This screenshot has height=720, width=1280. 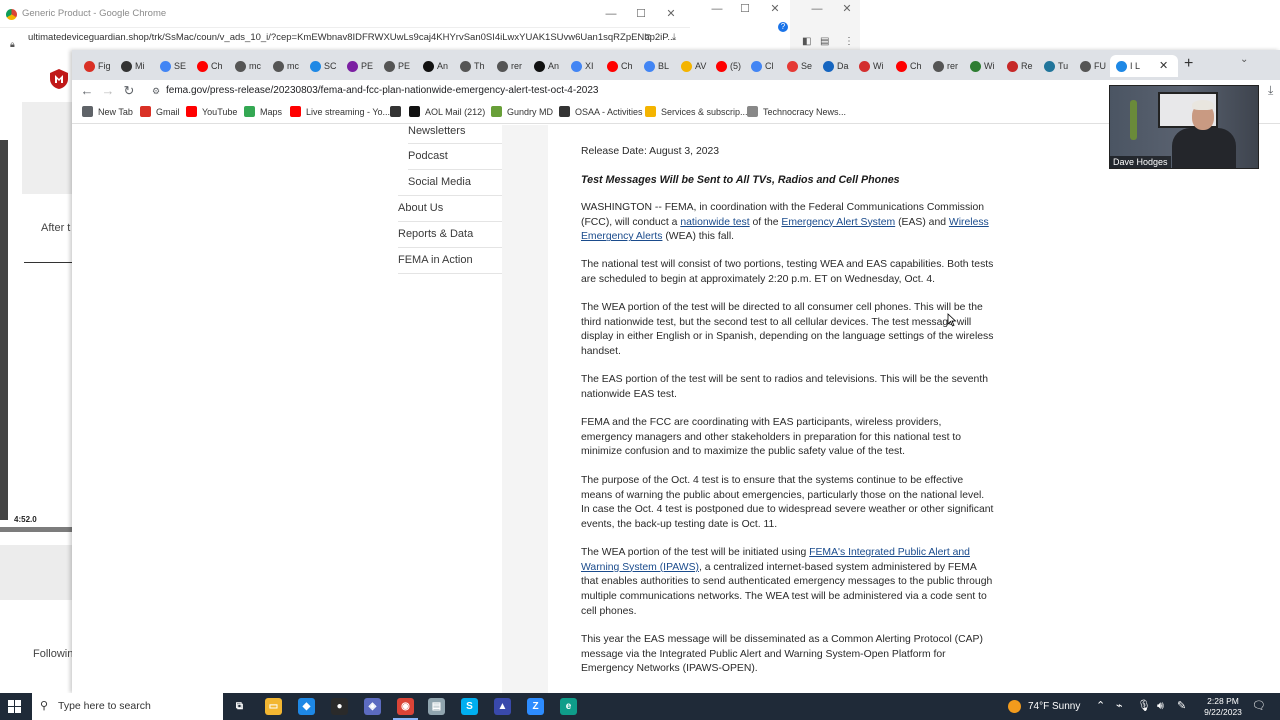 I want to click on bookmark-item: Gundry MD, so click(x=522, y=111).